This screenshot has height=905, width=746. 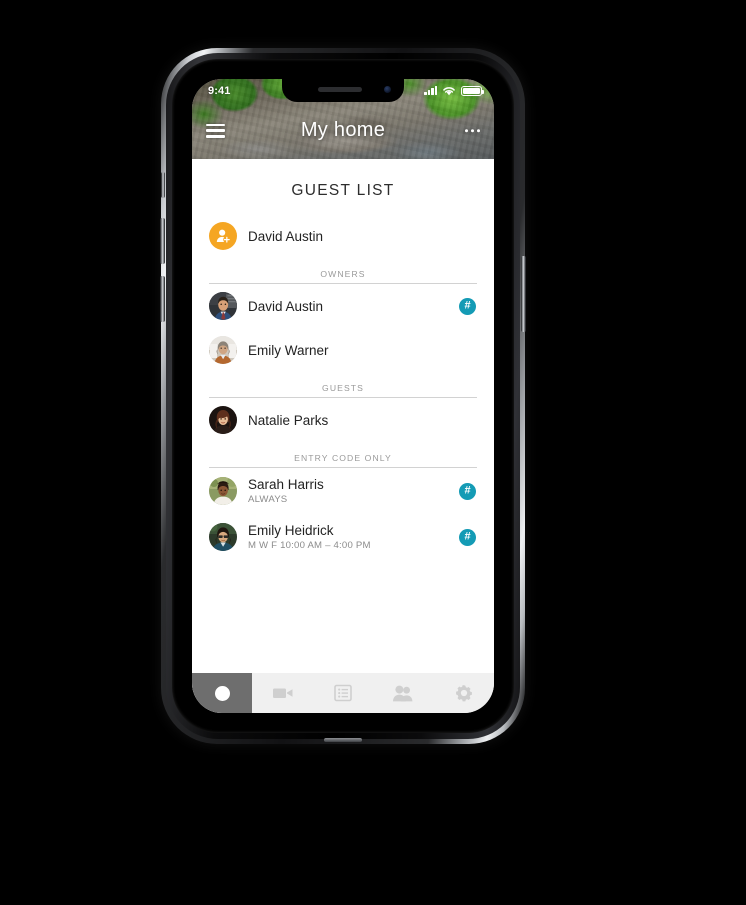 I want to click on person-name: David Austin, so click(x=286, y=306).